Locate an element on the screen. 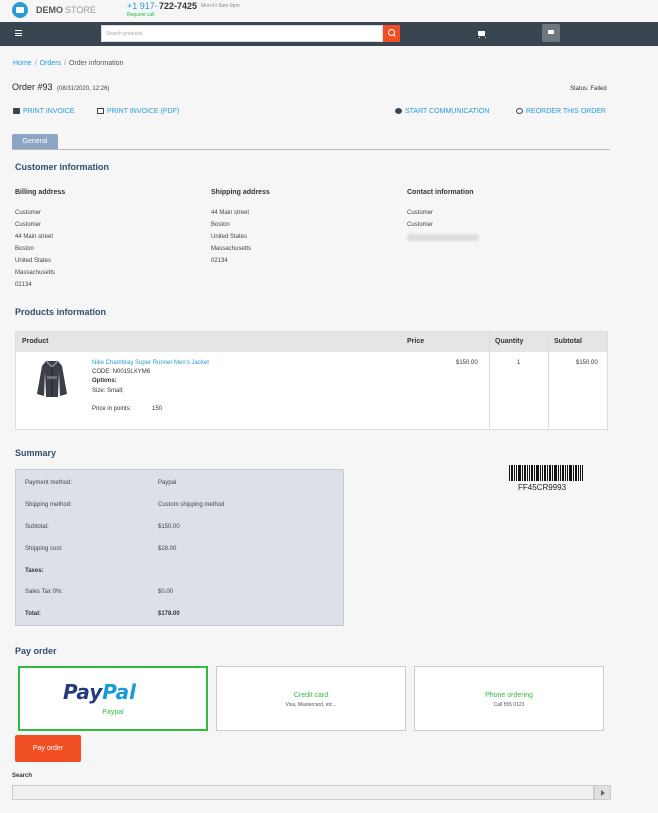  product-size: Size: Small; is located at coordinates (108, 391).